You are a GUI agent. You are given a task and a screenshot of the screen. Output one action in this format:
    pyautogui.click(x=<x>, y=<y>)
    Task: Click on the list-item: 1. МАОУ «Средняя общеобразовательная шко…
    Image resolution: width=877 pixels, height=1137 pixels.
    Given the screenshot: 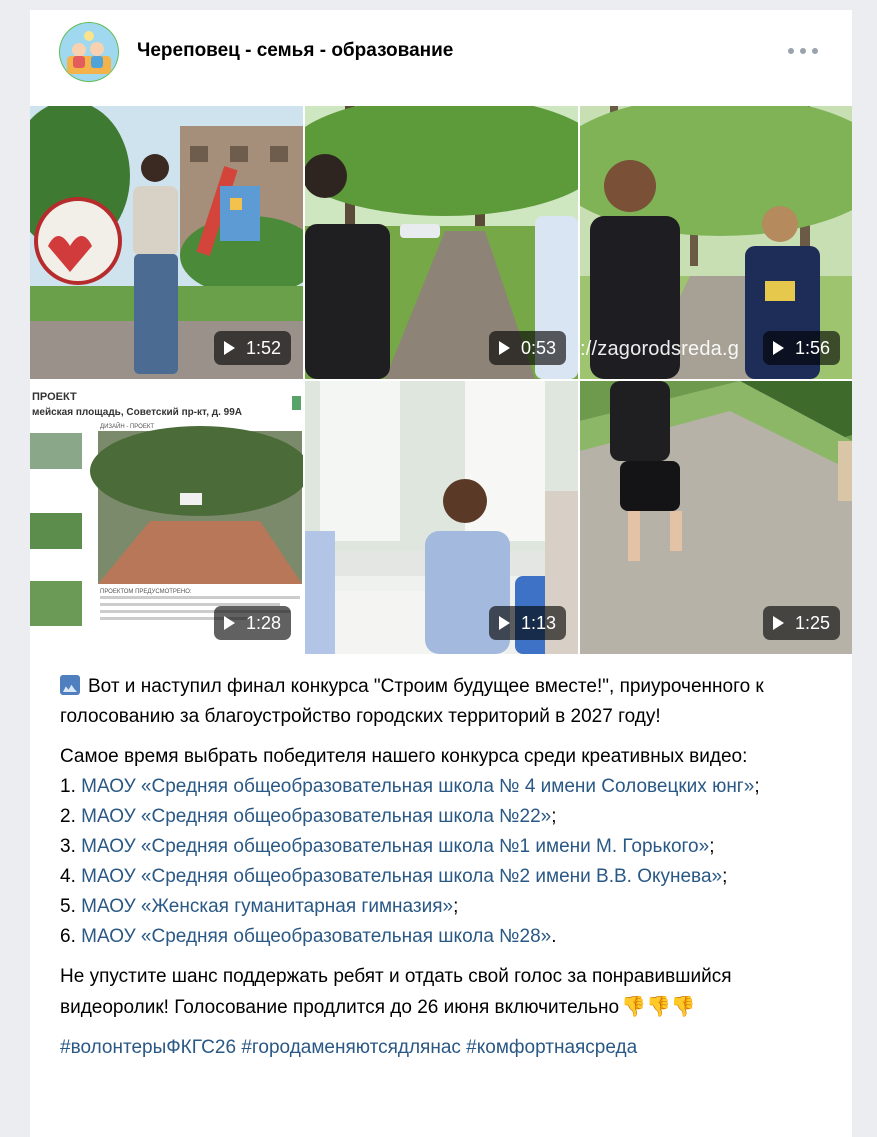 What is the action you would take?
    pyautogui.click(x=445, y=787)
    